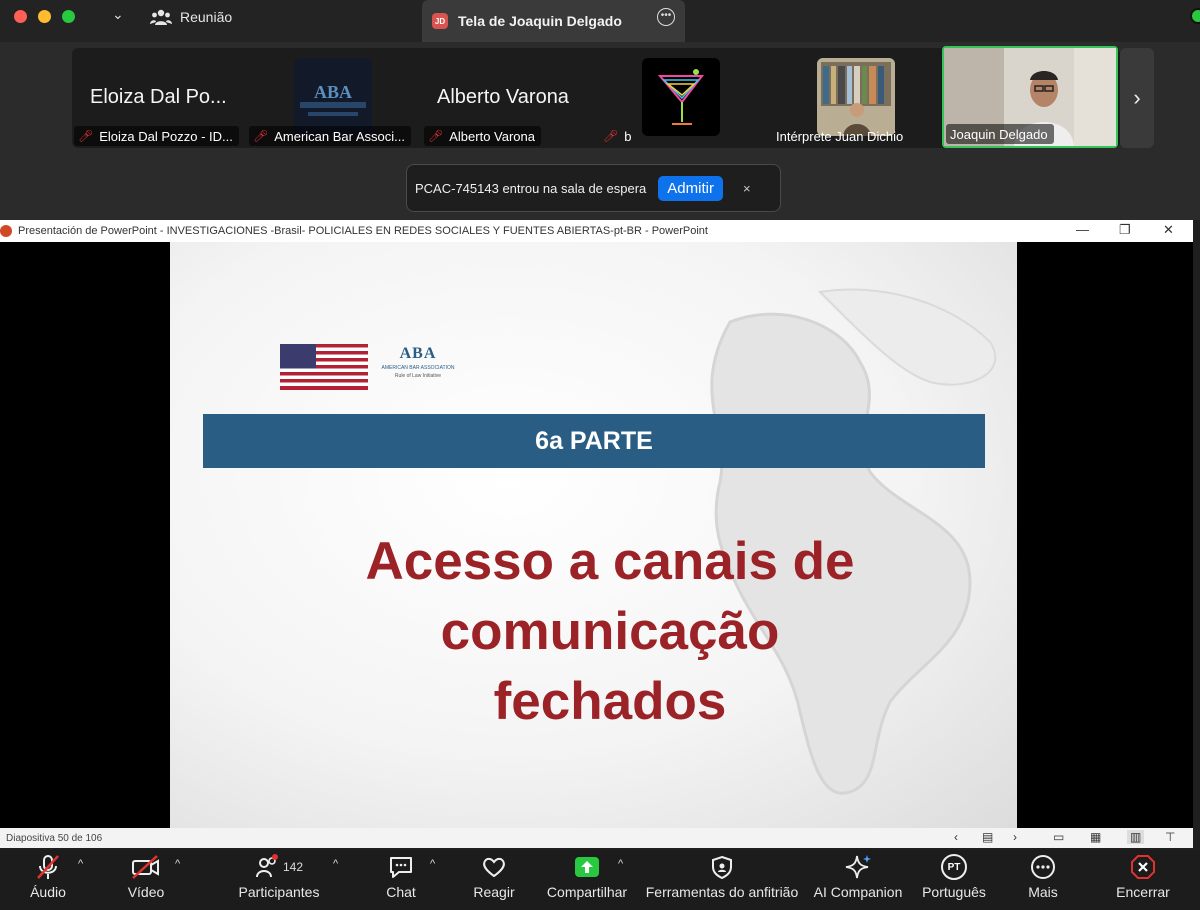 Image resolution: width=1200 pixels, height=910 pixels. Describe the element at coordinates (48, 867) in the screenshot. I see `mic-muted-icon` at that location.